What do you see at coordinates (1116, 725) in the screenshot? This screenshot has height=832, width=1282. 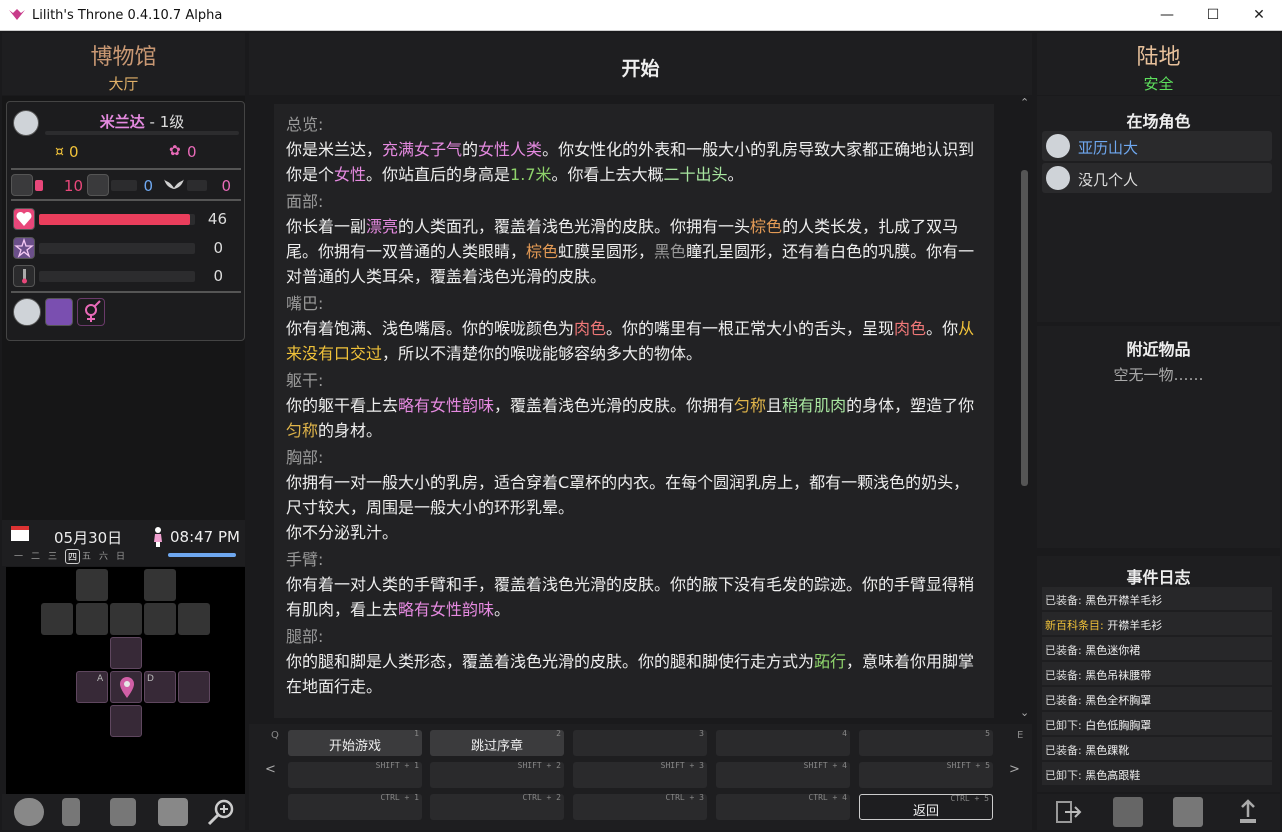 I see `event-log-text: 白色低胸胸罩` at bounding box center [1116, 725].